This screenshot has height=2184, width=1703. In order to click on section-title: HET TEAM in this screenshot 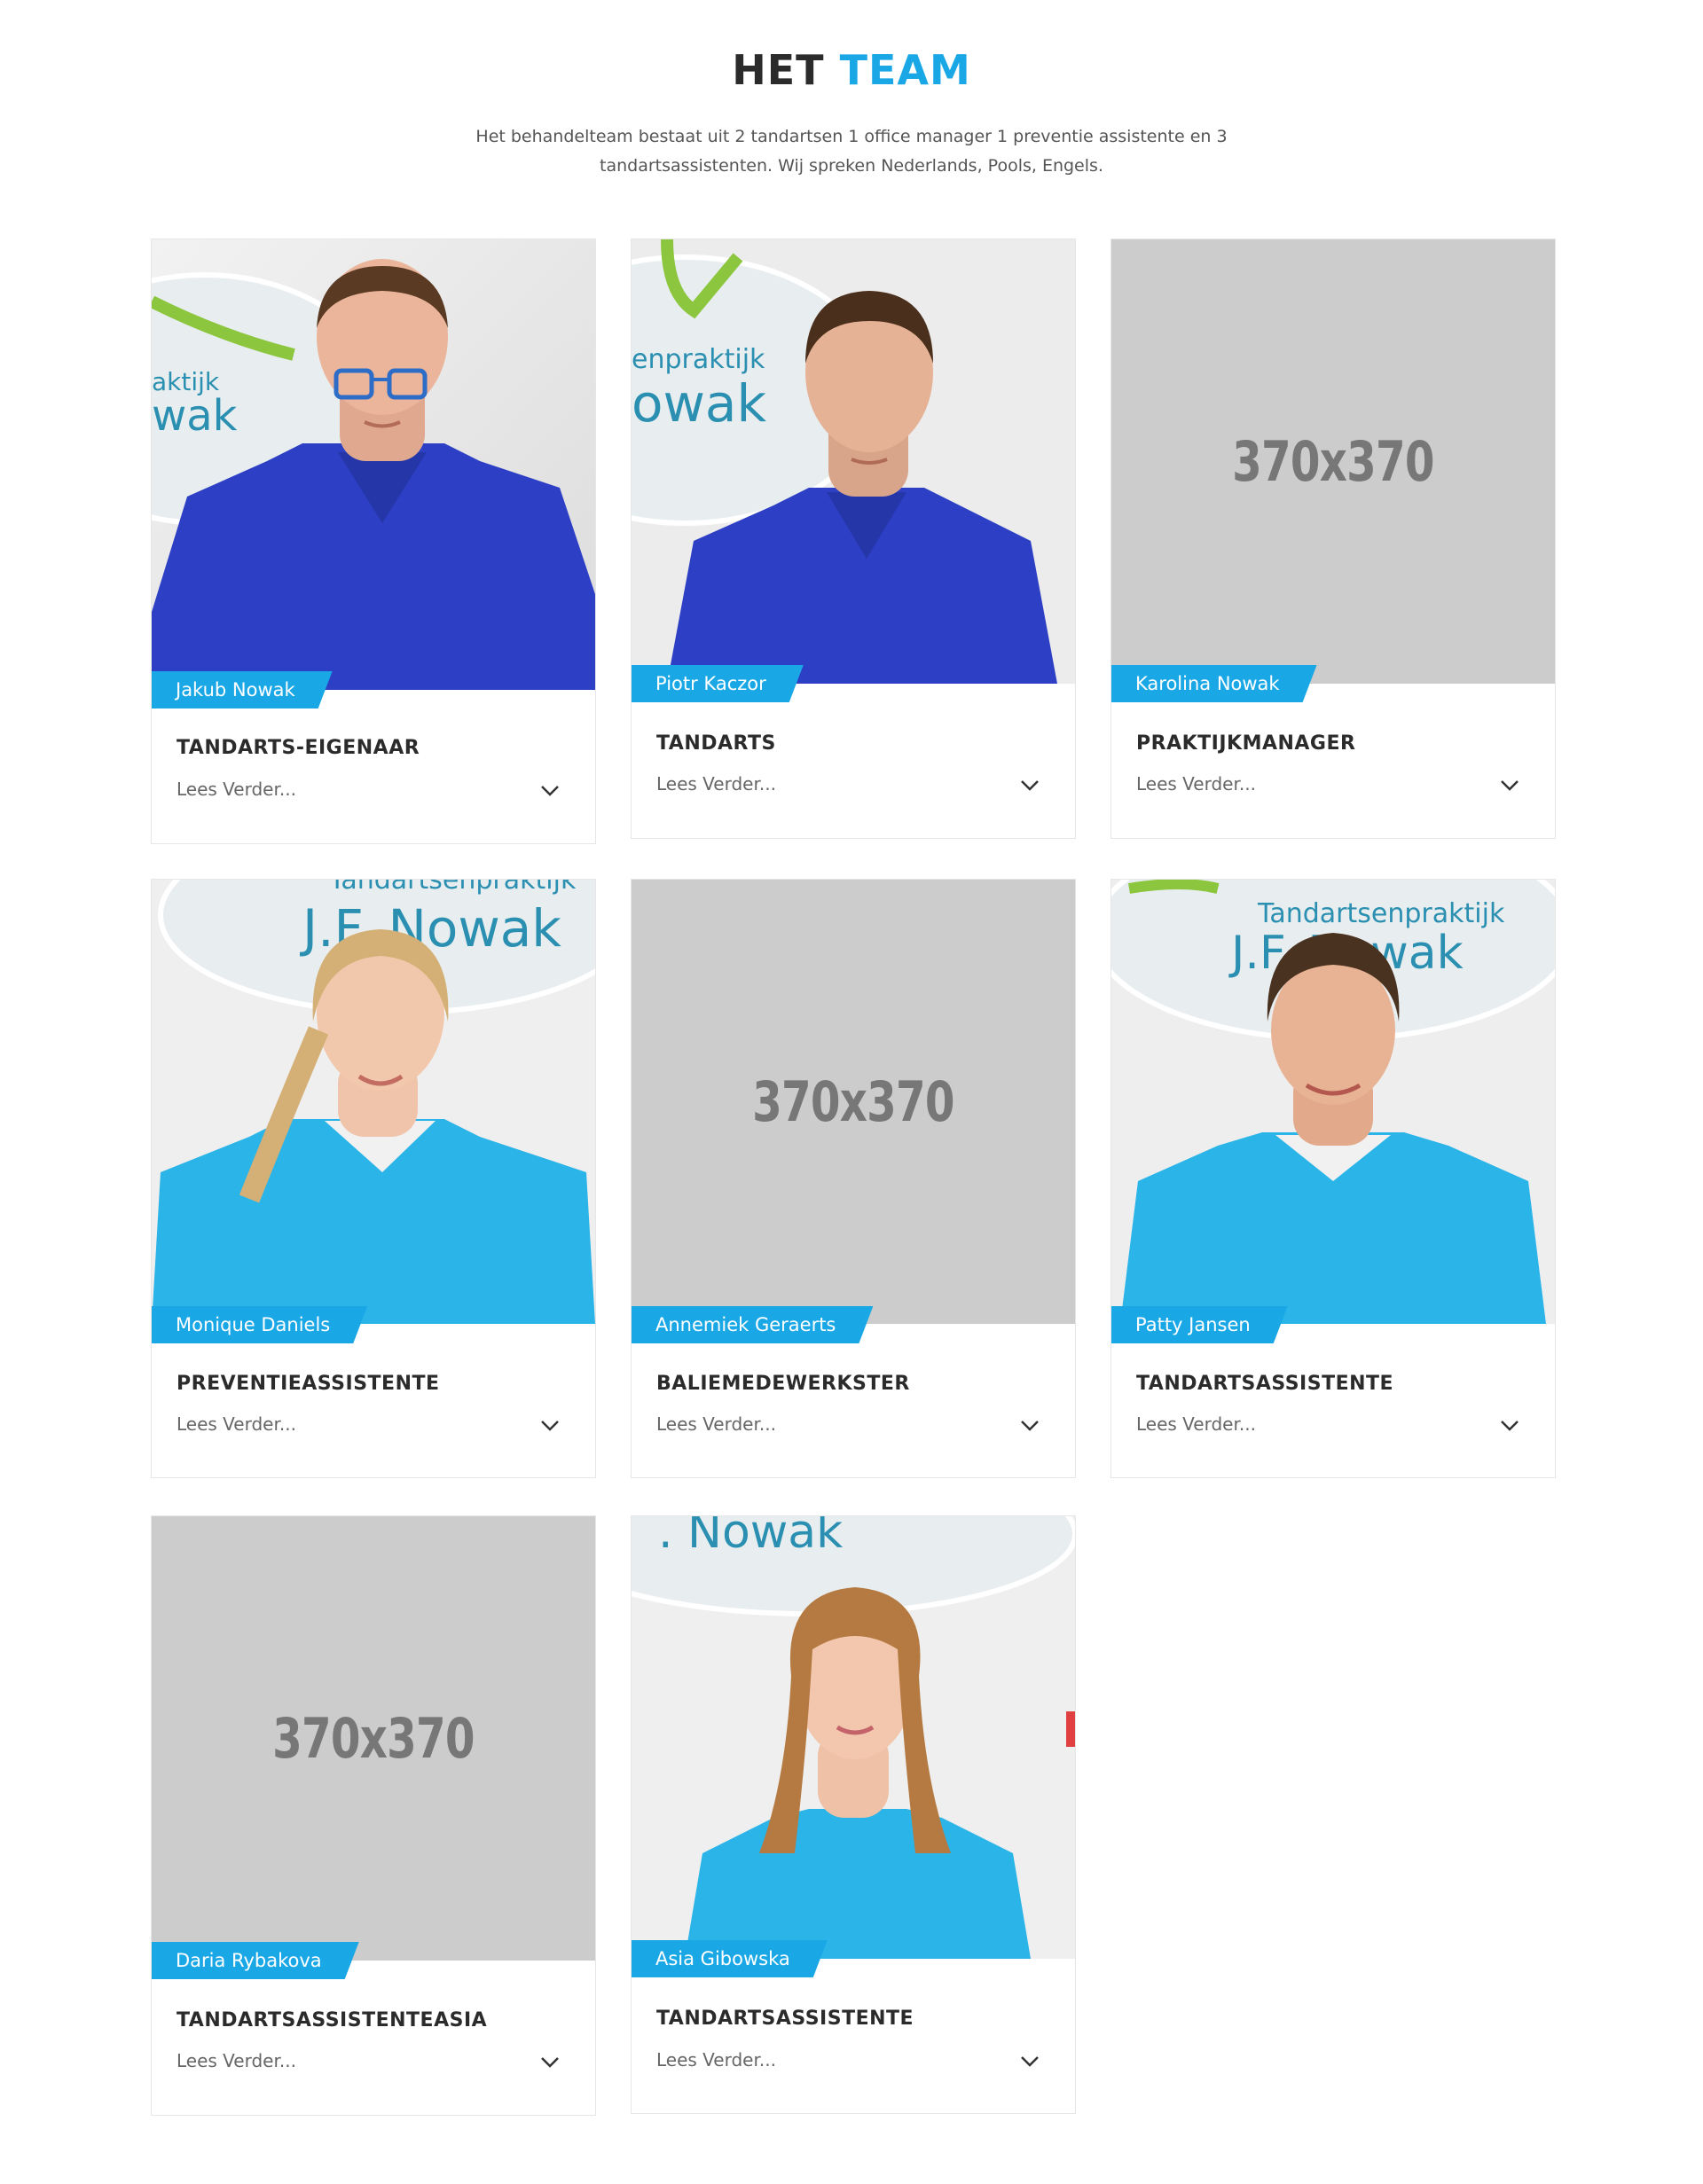, I will do `click(851, 70)`.